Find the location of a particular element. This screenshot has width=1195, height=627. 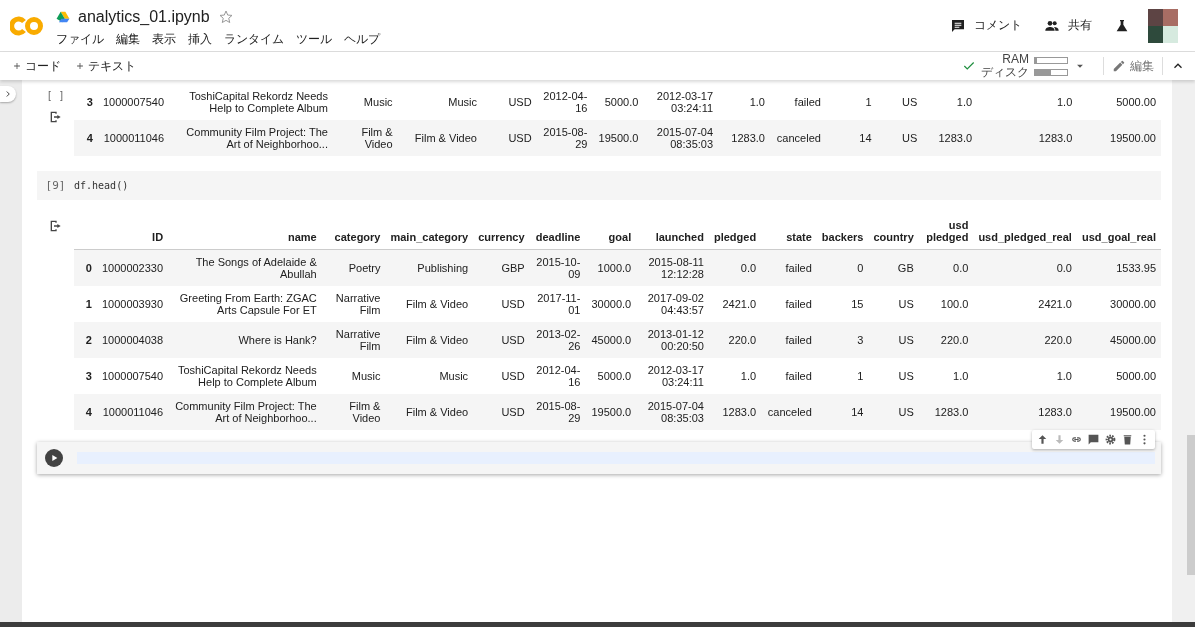

flask-icon is located at coordinates (1122, 25).